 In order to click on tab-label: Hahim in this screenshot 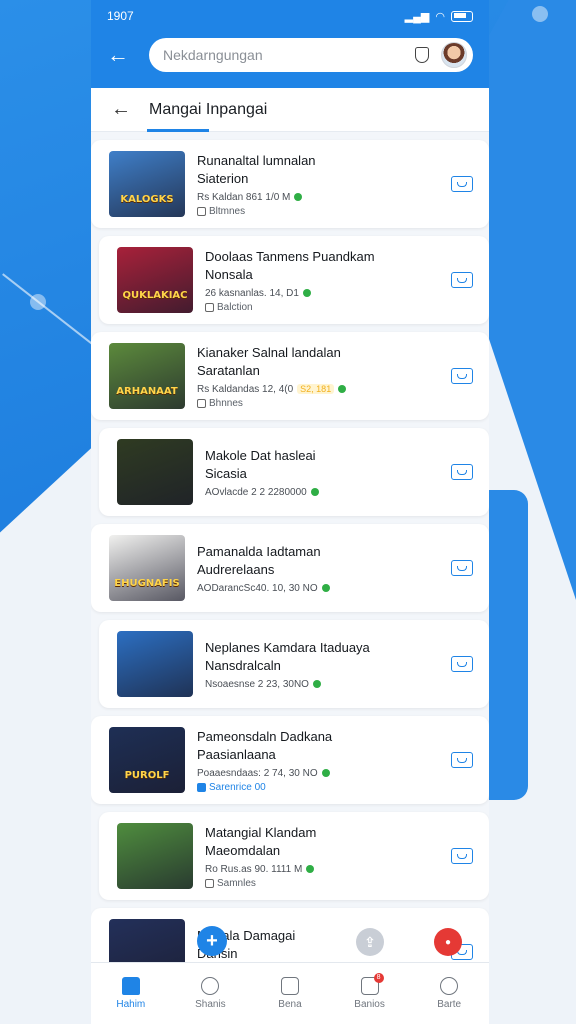, I will do `click(131, 1004)`.